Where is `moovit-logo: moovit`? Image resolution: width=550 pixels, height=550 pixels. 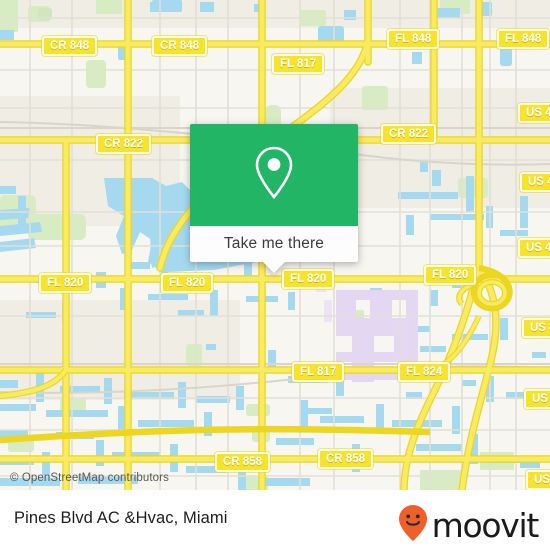 moovit-logo: moovit is located at coordinates (469, 525).